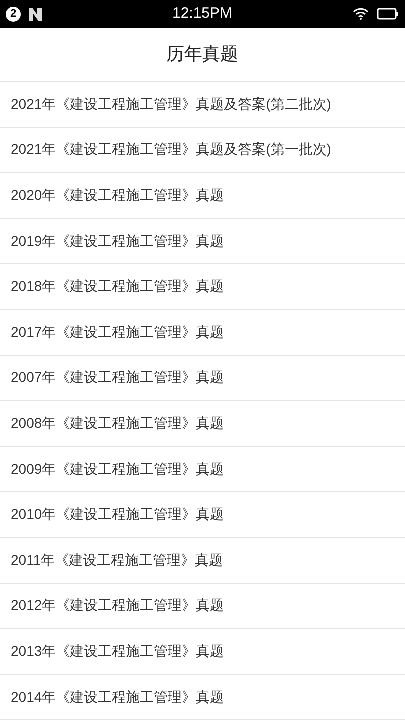  Describe the element at coordinates (202, 697) in the screenshot. I see `list-item: 2014年《建设工程施工管理》真题` at that location.